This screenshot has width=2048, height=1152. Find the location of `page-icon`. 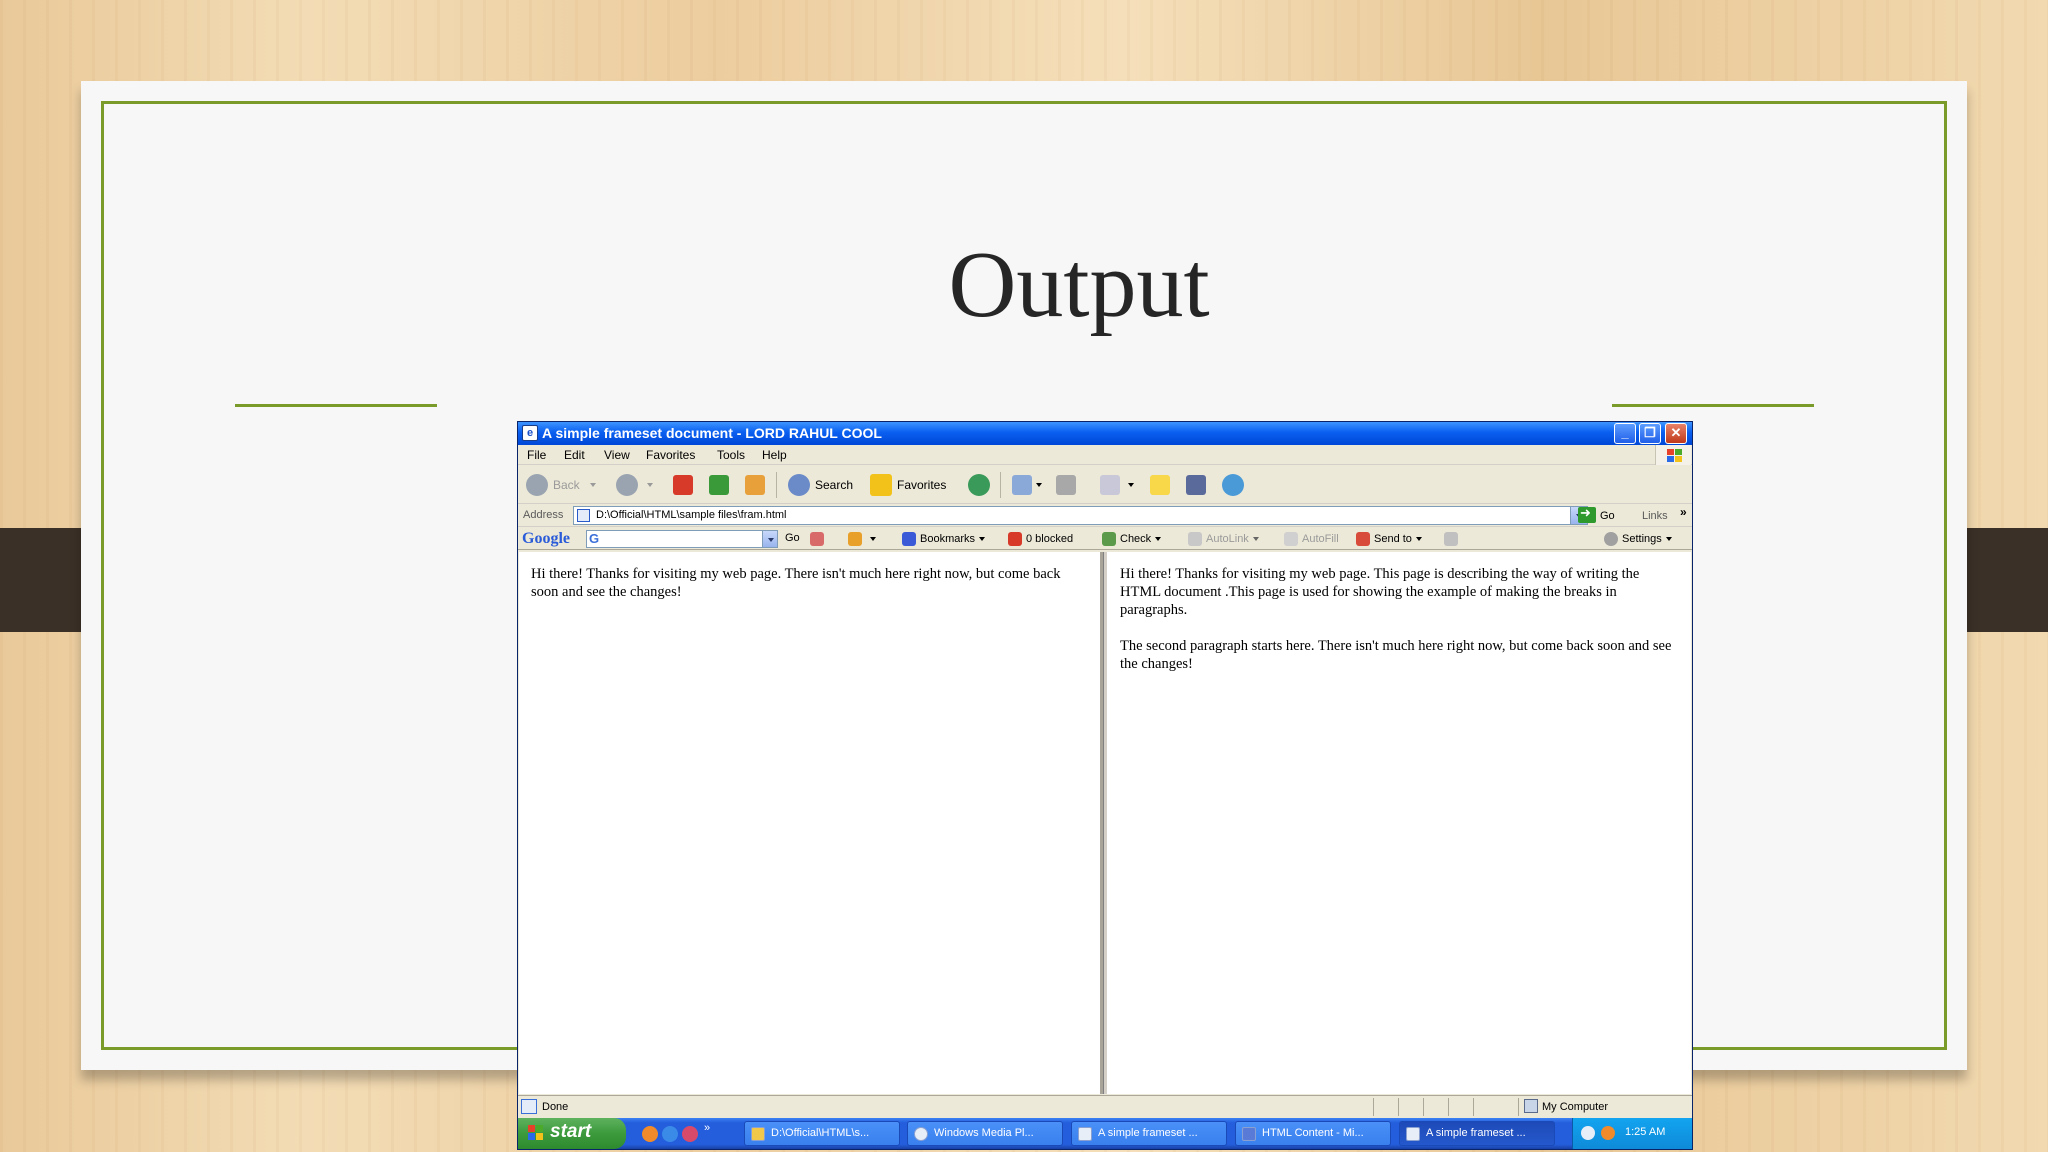

page-icon is located at coordinates (583, 515).